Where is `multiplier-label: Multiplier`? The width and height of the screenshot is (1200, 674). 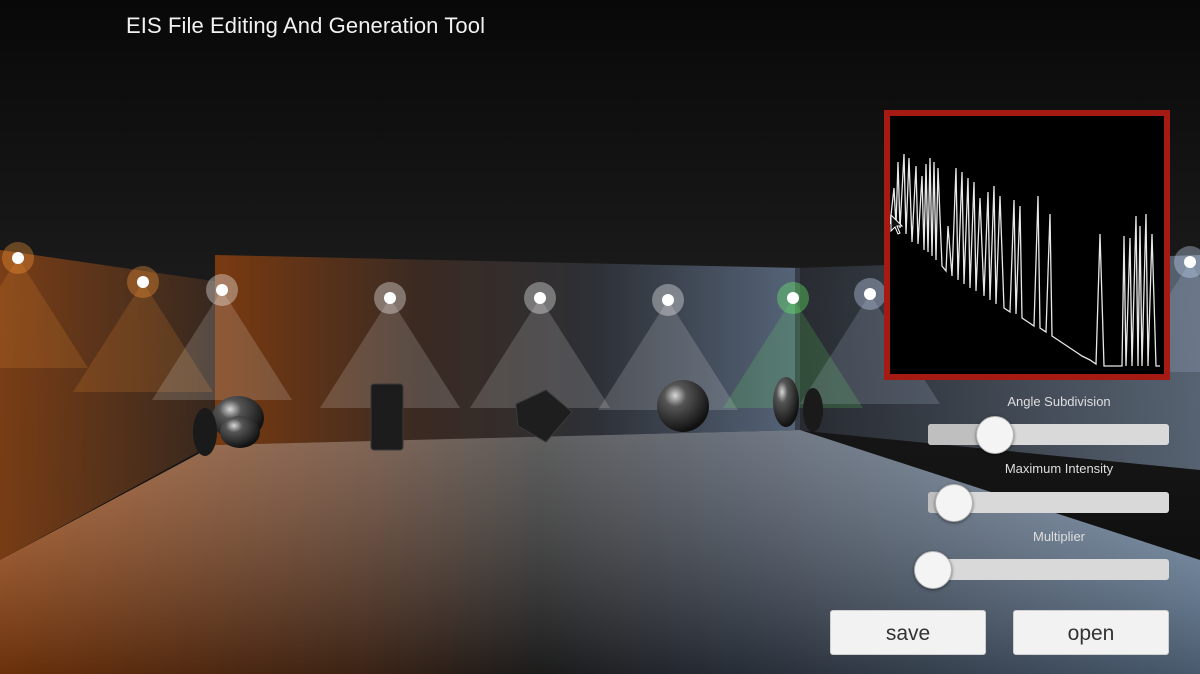
multiplier-label: Multiplier is located at coordinates (1058, 536).